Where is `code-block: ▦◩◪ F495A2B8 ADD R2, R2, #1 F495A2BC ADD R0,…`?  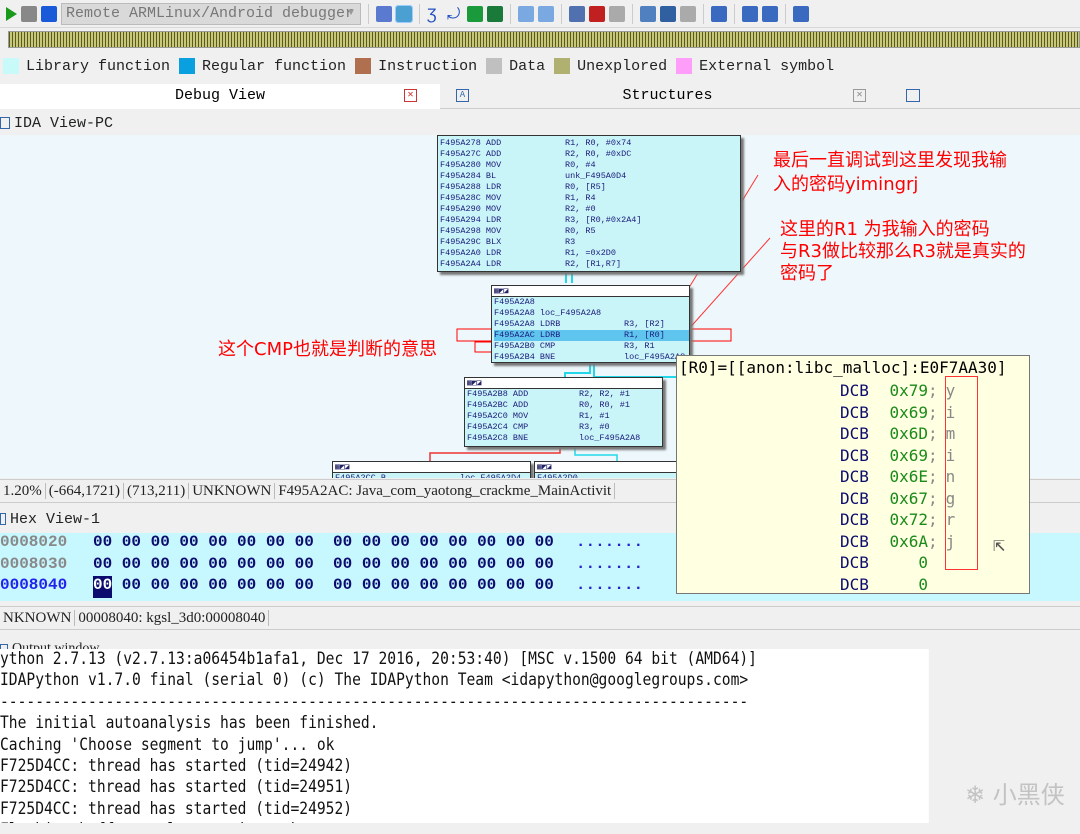 code-block: ▦◩◪ F495A2B8 ADD R2, R2, #1 F495A2BC ADD R0,… is located at coordinates (563, 412).